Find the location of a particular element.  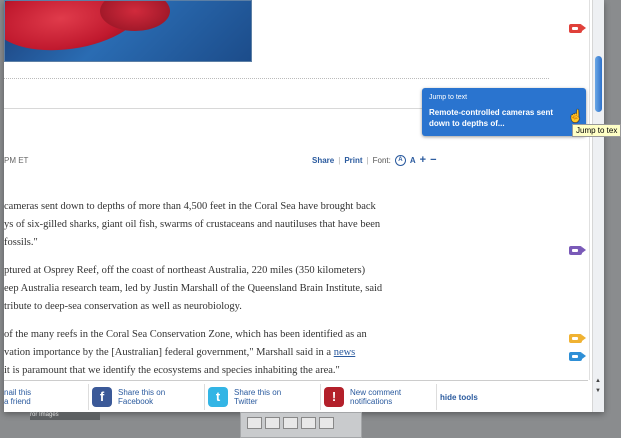

marker-gutter-line is located at coordinates (589, 190).